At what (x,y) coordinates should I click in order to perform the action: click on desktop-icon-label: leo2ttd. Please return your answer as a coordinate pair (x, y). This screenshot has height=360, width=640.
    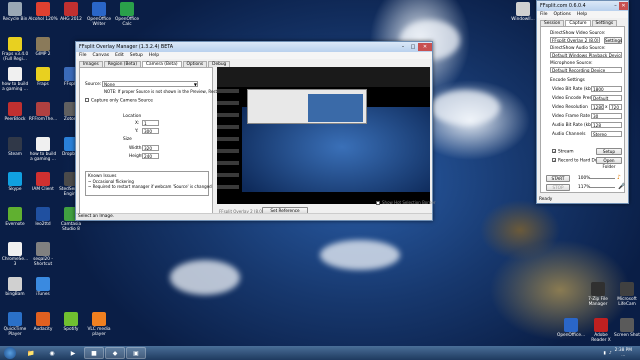
    Looking at the image, I should click on (43, 224).